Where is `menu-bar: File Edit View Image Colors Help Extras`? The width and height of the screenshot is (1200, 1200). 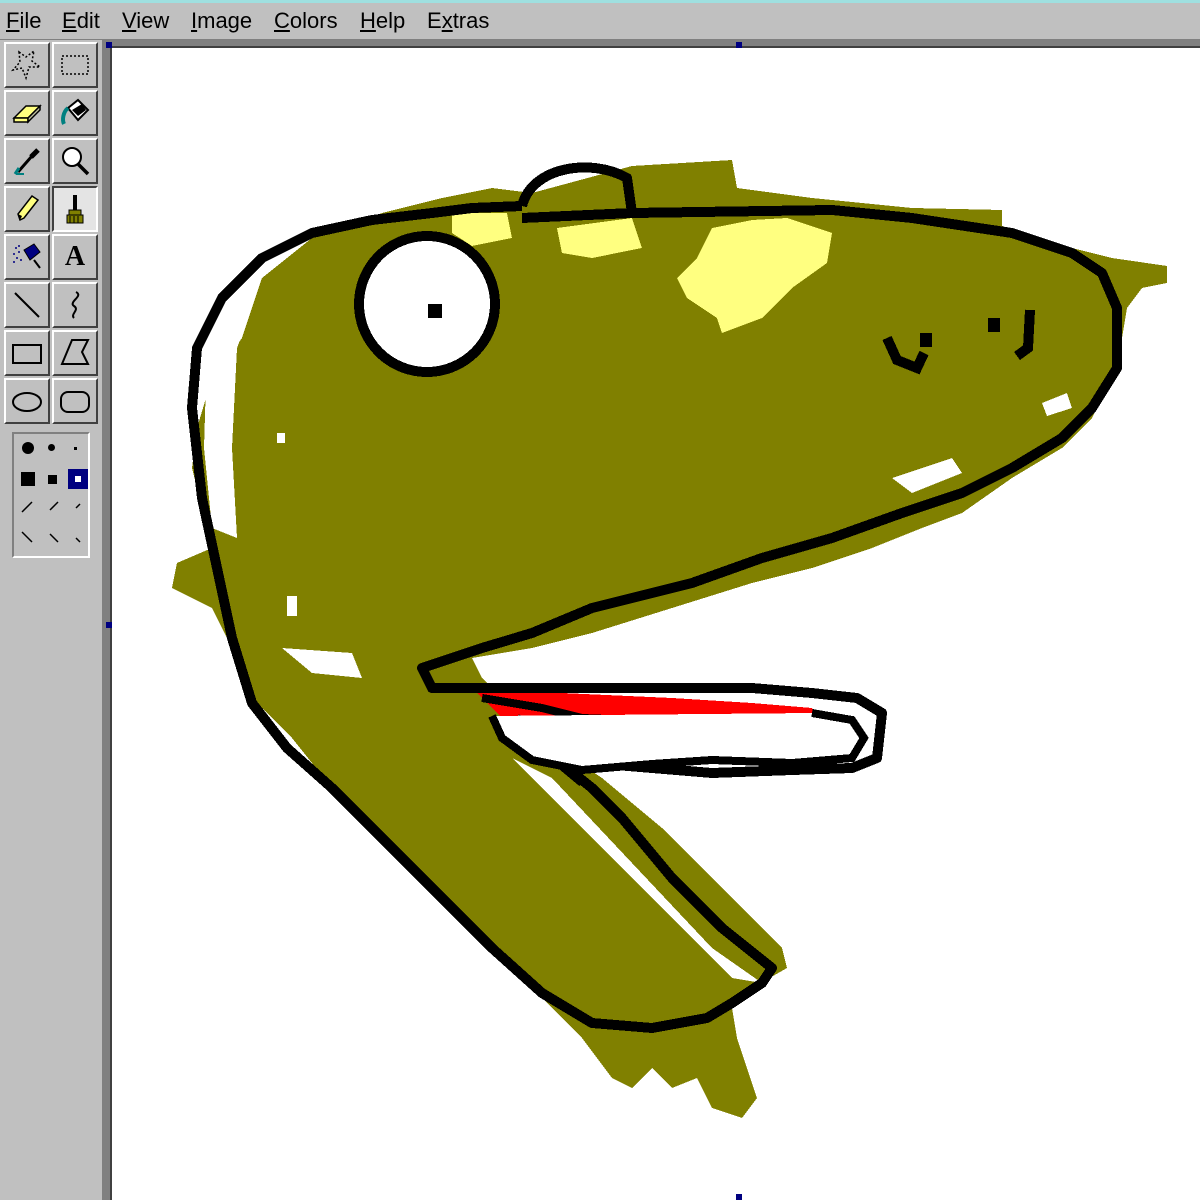
menu-bar: File Edit View Image Colors Help Extras is located at coordinates (600, 20).